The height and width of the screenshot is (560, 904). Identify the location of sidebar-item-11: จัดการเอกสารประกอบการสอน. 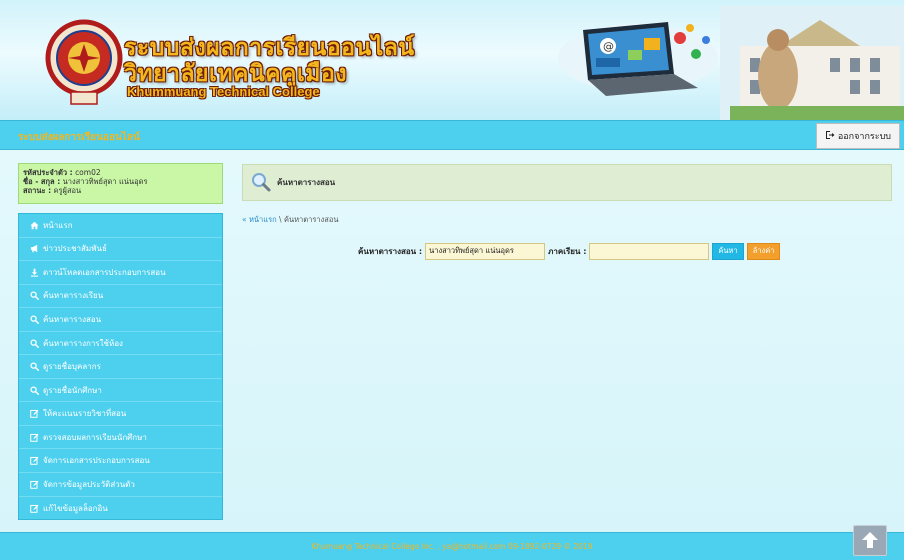
(120, 461).